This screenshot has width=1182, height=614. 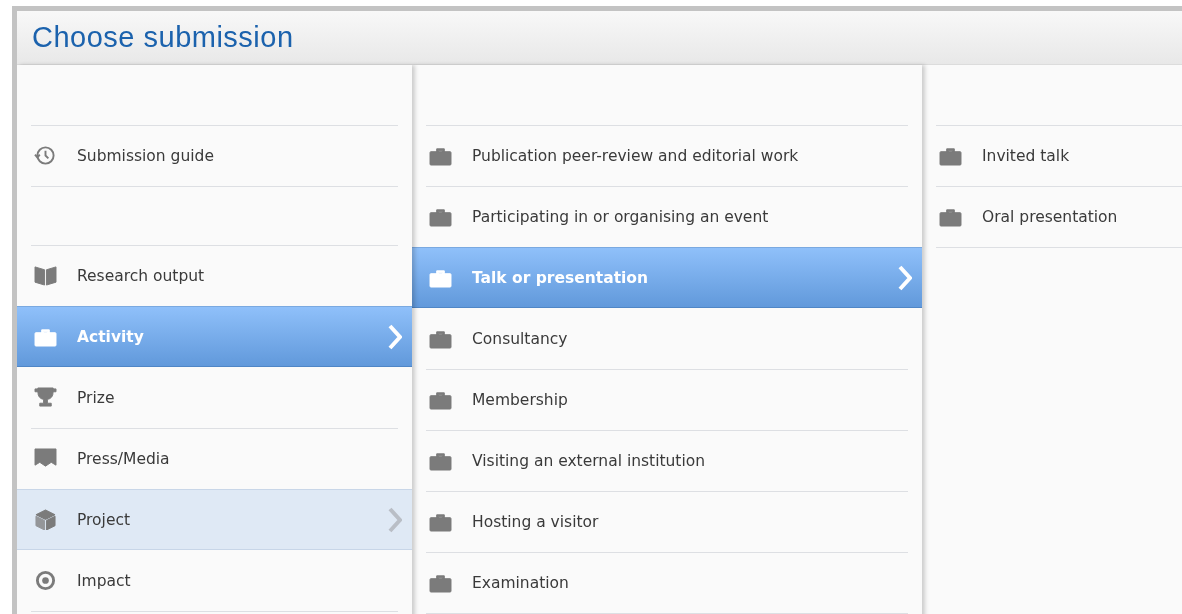 I want to click on menu-item-label: Impact, so click(x=104, y=580).